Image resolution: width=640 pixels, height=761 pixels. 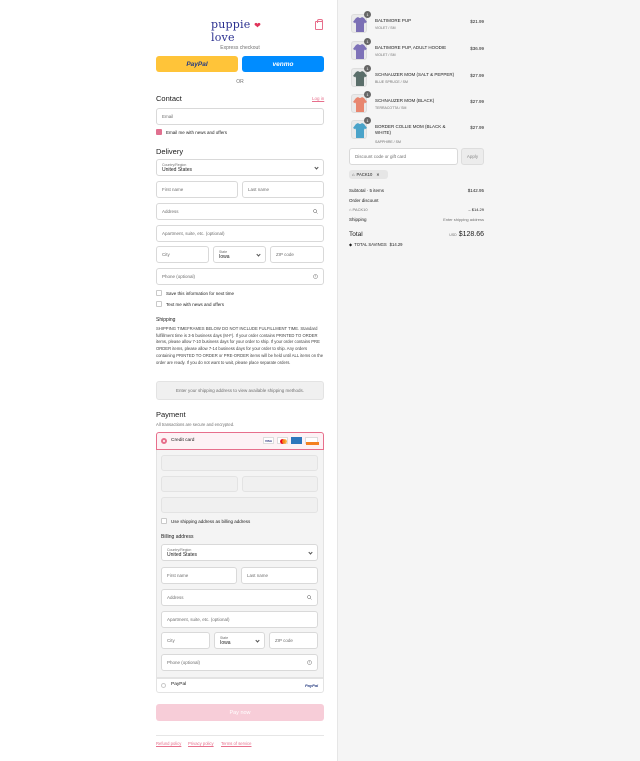 I want to click on address-placeholder: Address, so click(x=170, y=211).